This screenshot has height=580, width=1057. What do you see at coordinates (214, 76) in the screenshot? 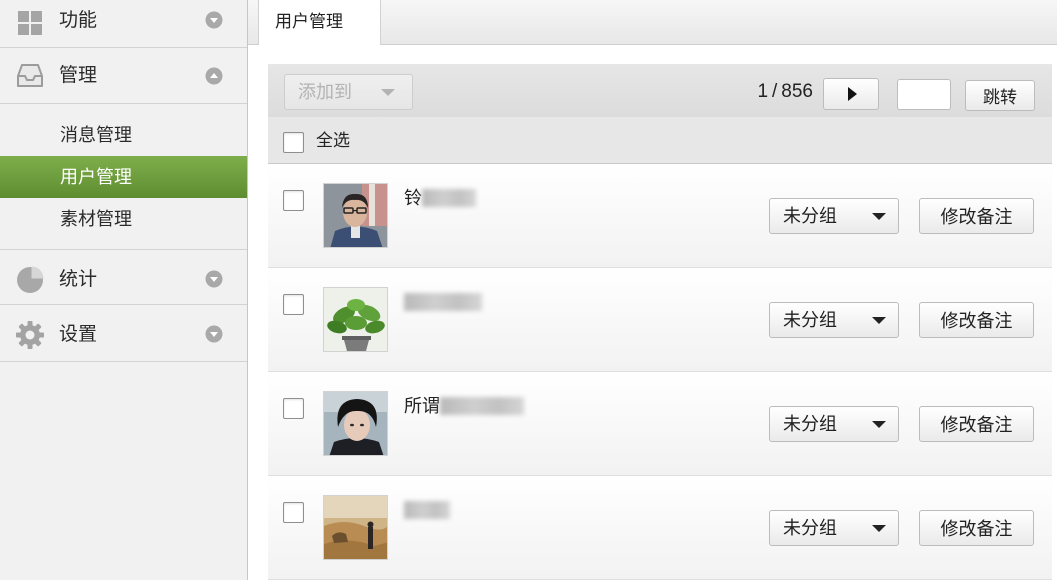
I see `chevron-up-icon` at bounding box center [214, 76].